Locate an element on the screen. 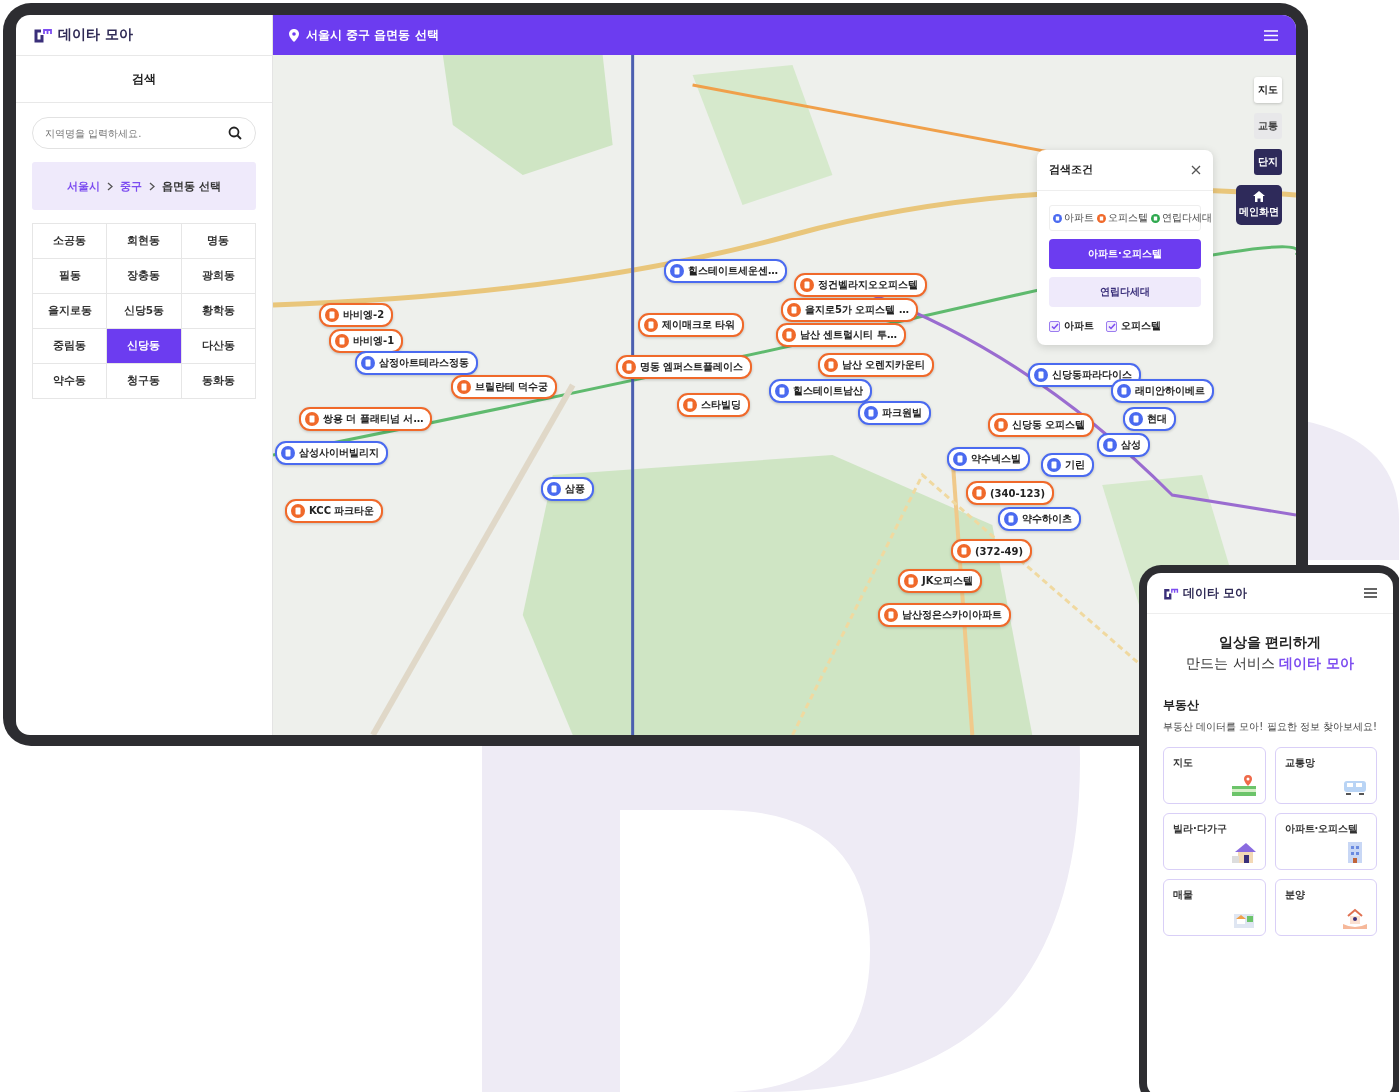 The height and width of the screenshot is (1092, 1399). map-marker: 스타빌딩 is located at coordinates (713, 405).